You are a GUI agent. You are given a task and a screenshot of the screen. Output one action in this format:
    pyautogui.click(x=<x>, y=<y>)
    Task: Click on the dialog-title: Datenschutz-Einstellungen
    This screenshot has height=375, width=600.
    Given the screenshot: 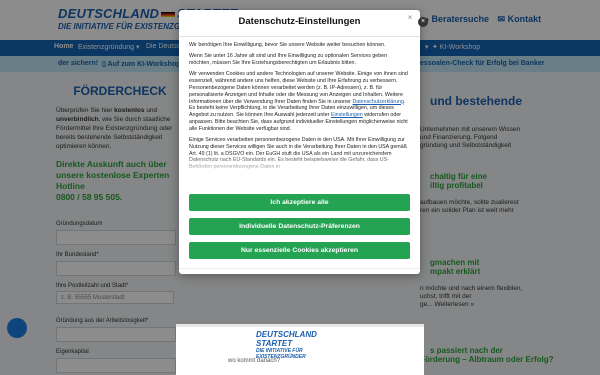 What is the action you would take?
    pyautogui.click(x=299, y=21)
    